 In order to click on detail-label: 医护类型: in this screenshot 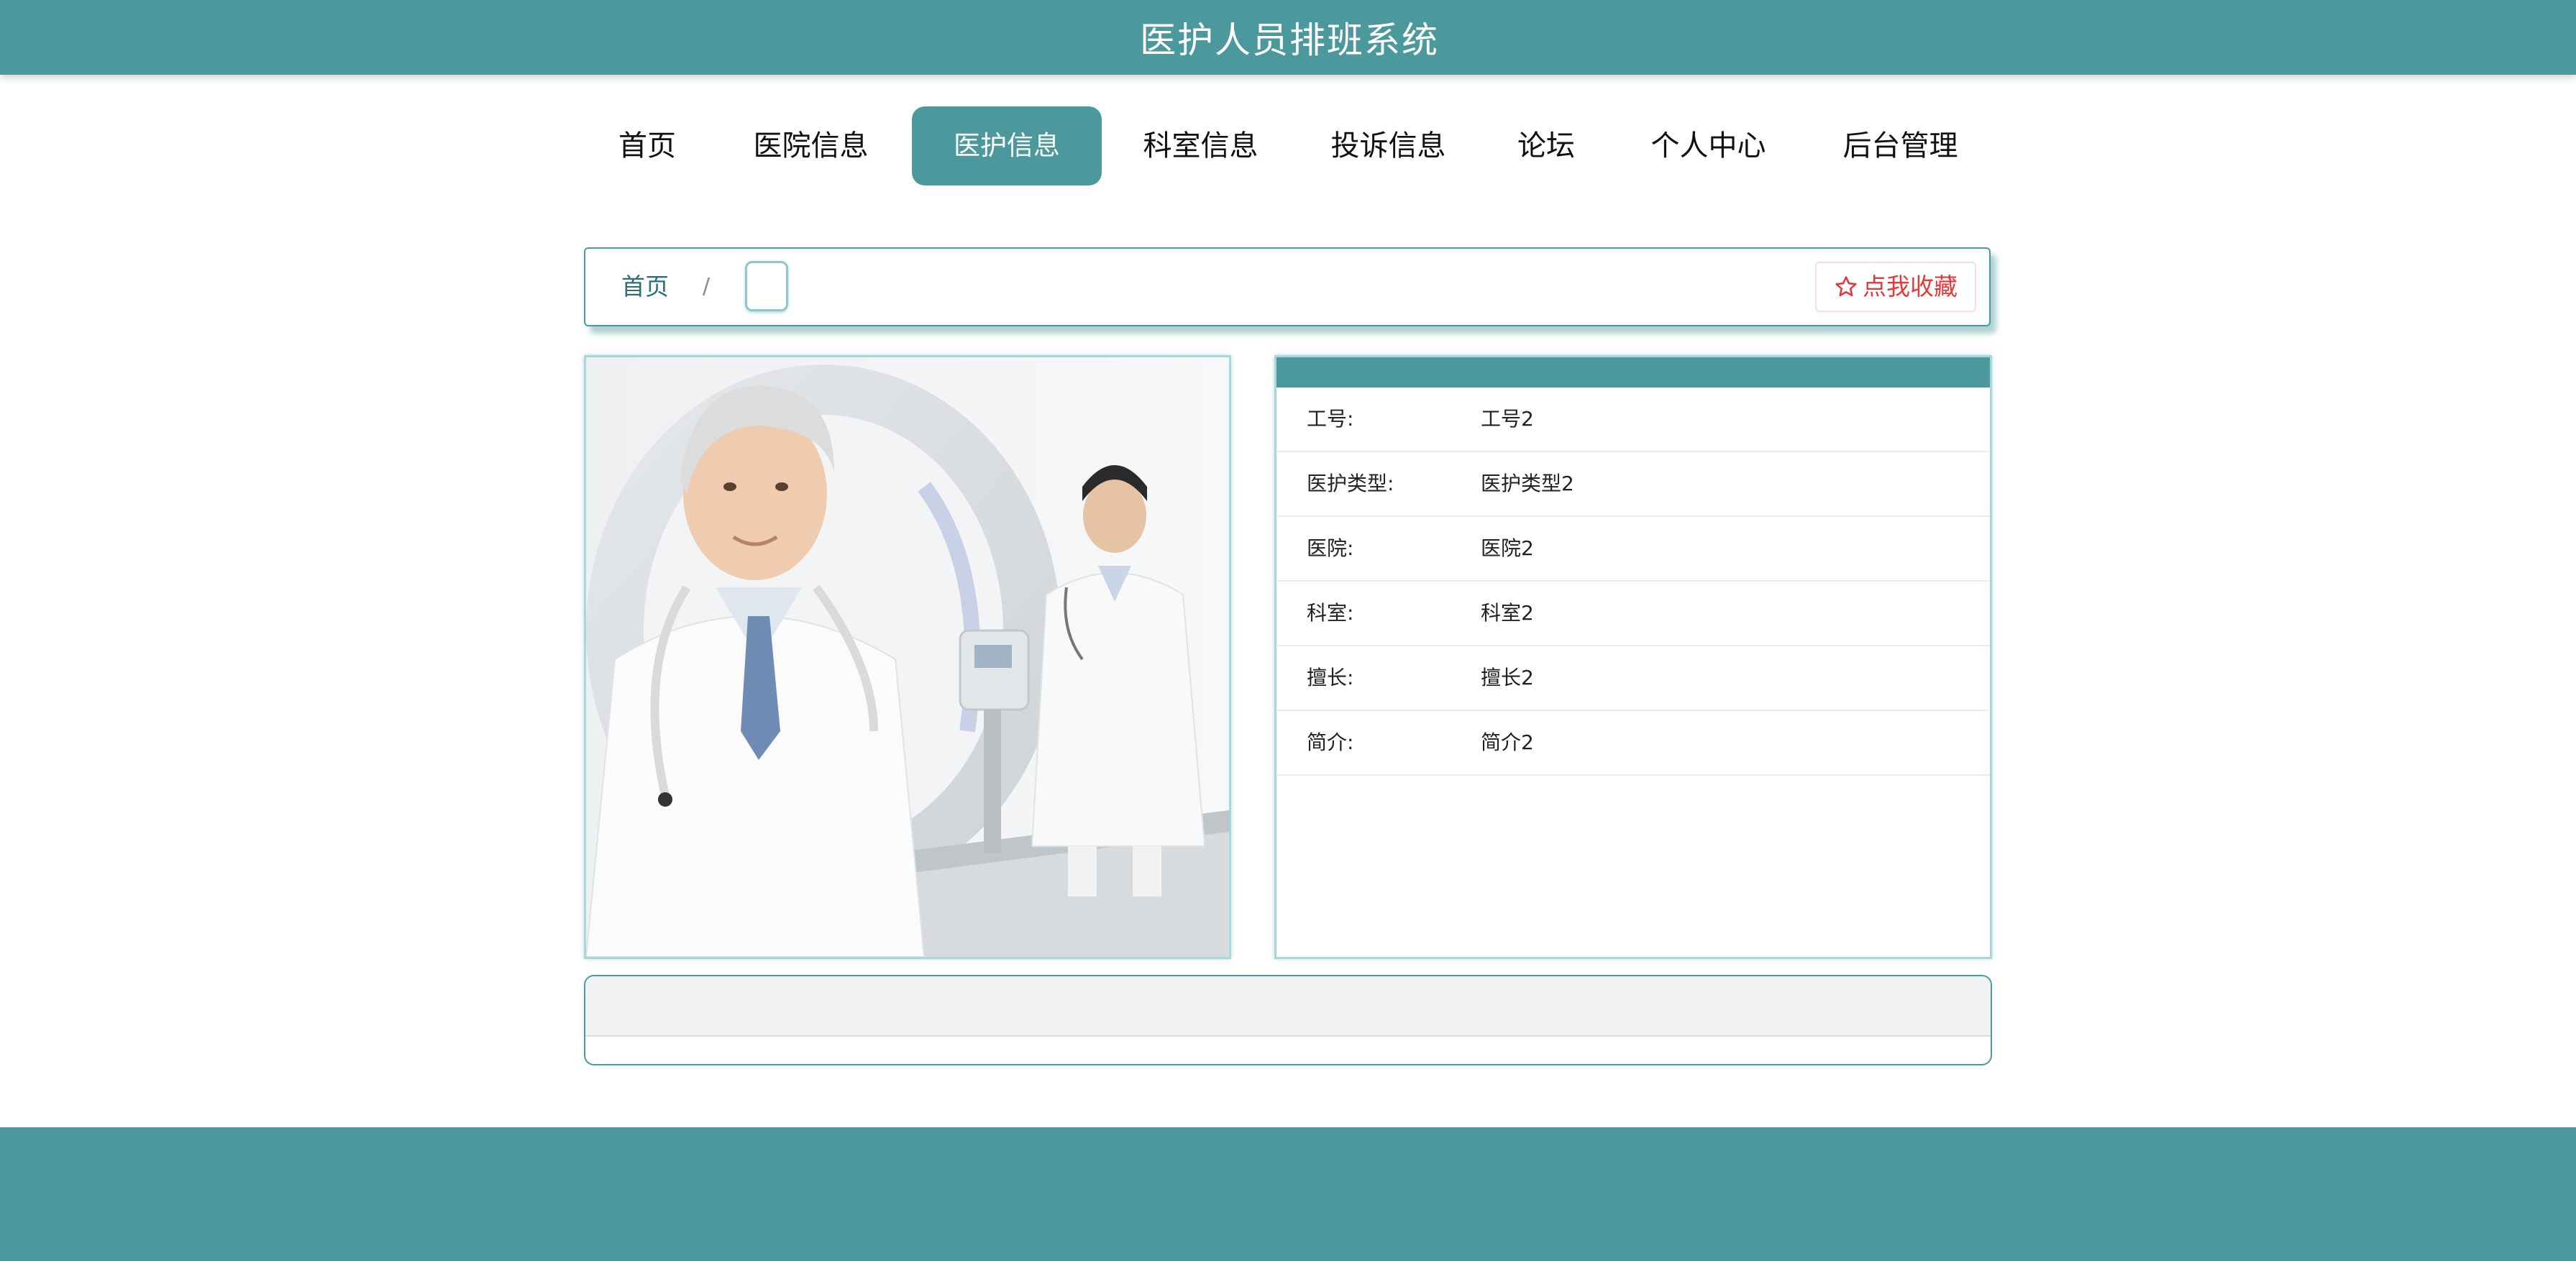, I will do `click(1350, 483)`.